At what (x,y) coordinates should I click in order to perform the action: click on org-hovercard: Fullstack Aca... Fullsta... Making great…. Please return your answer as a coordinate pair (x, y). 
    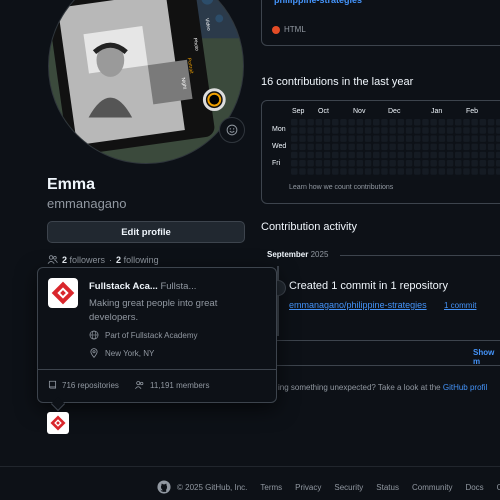
    Looking at the image, I should click on (157, 335).